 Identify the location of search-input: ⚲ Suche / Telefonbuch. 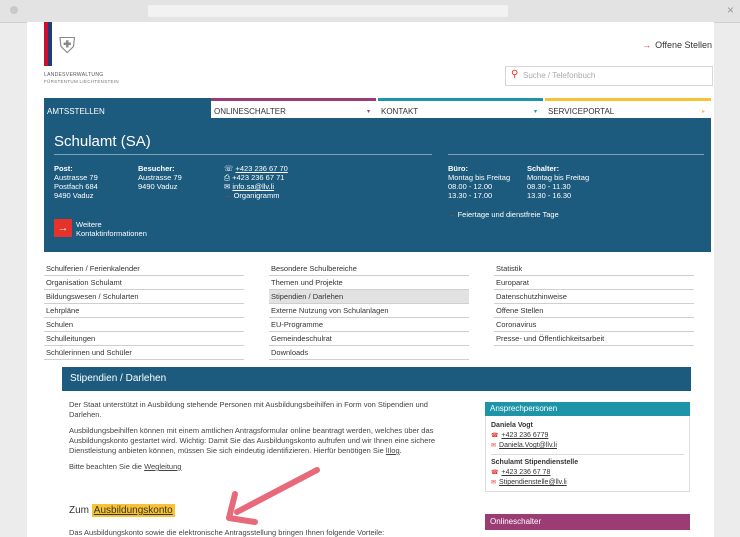
(609, 76).